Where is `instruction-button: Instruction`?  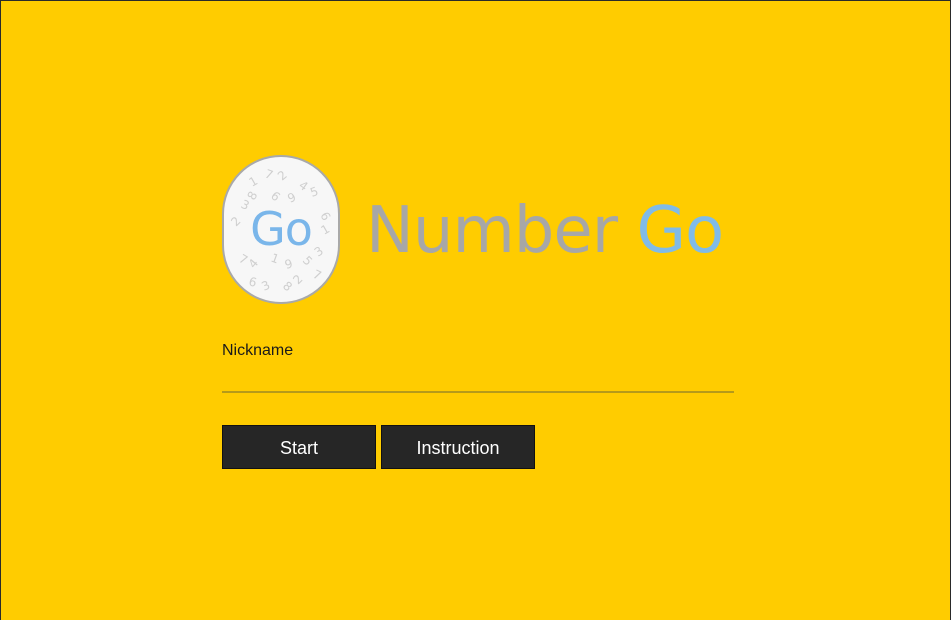 instruction-button: Instruction is located at coordinates (458, 447).